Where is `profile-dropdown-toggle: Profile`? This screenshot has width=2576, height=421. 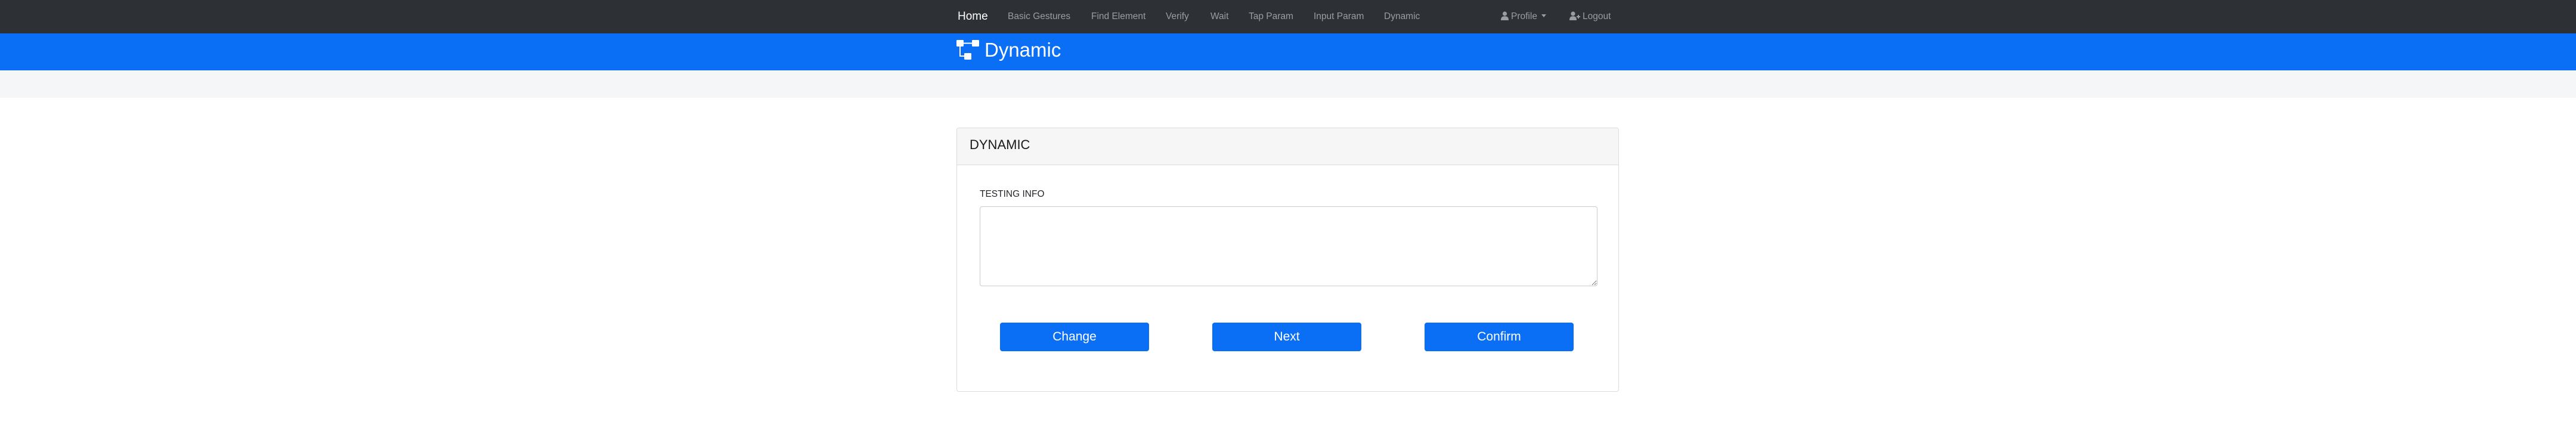
profile-dropdown-toggle: Profile is located at coordinates (1523, 17).